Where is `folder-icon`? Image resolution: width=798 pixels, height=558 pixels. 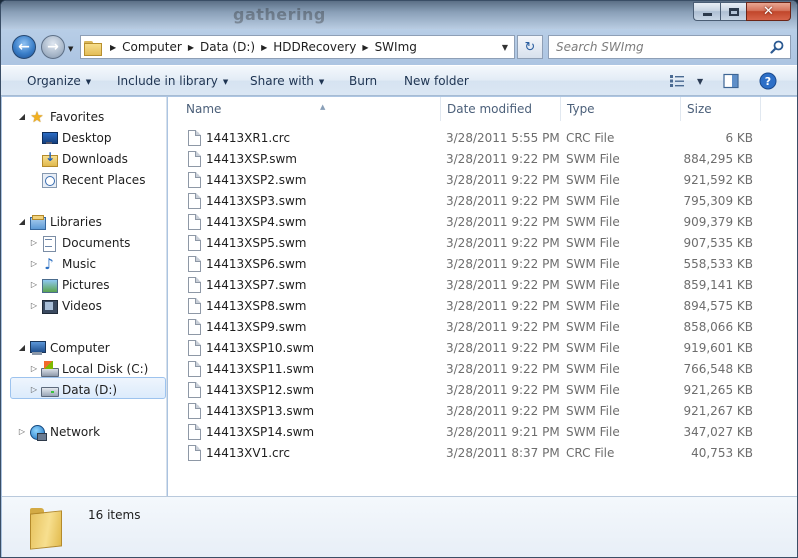 folder-icon is located at coordinates (93, 48).